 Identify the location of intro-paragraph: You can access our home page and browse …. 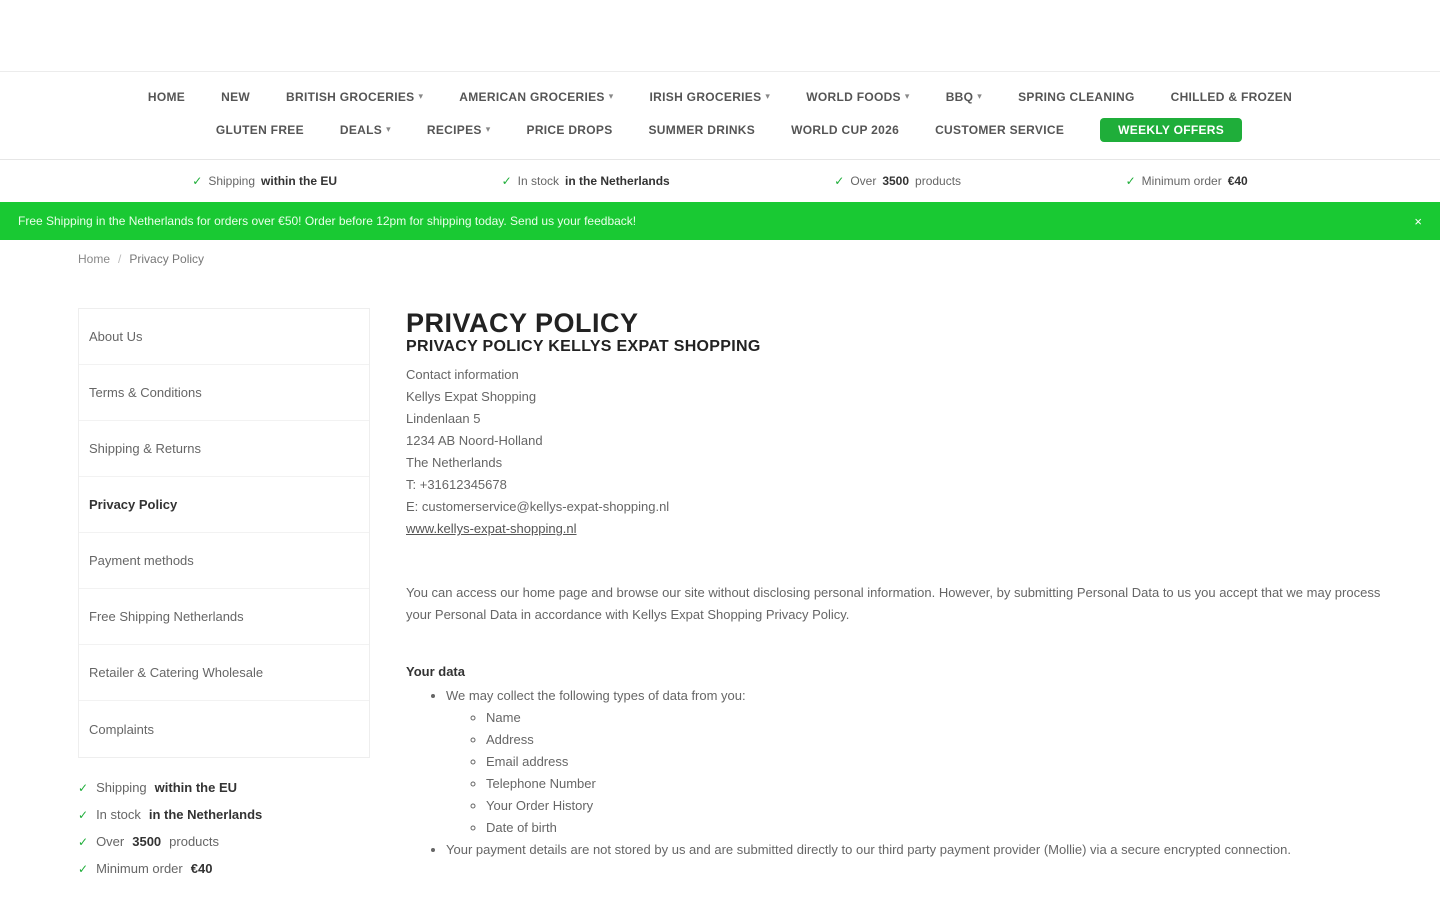
(893, 603).